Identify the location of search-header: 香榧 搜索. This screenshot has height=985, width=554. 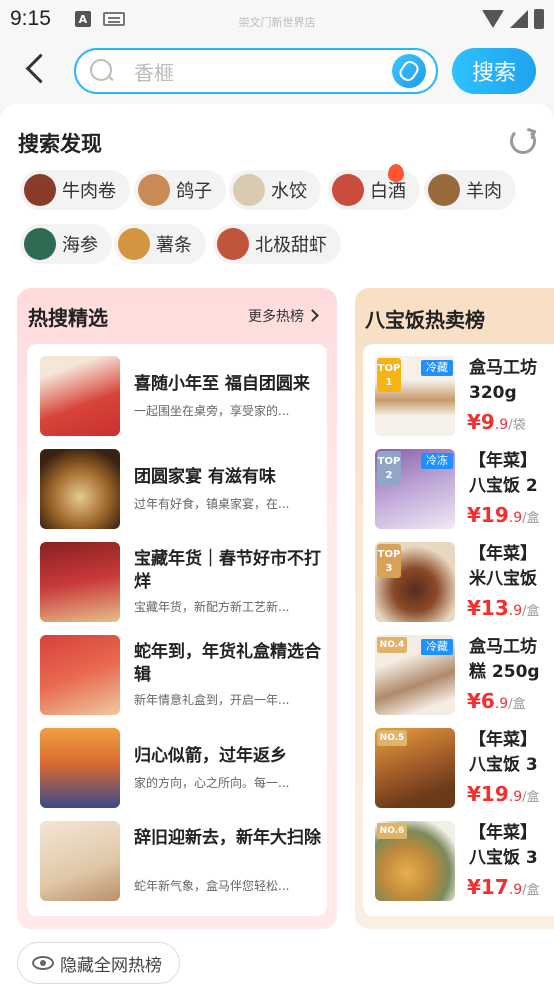
(277, 72).